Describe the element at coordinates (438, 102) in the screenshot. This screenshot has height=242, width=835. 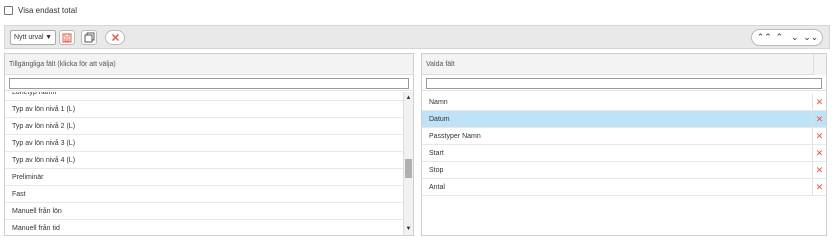
I see `list-item-label: Namn` at that location.